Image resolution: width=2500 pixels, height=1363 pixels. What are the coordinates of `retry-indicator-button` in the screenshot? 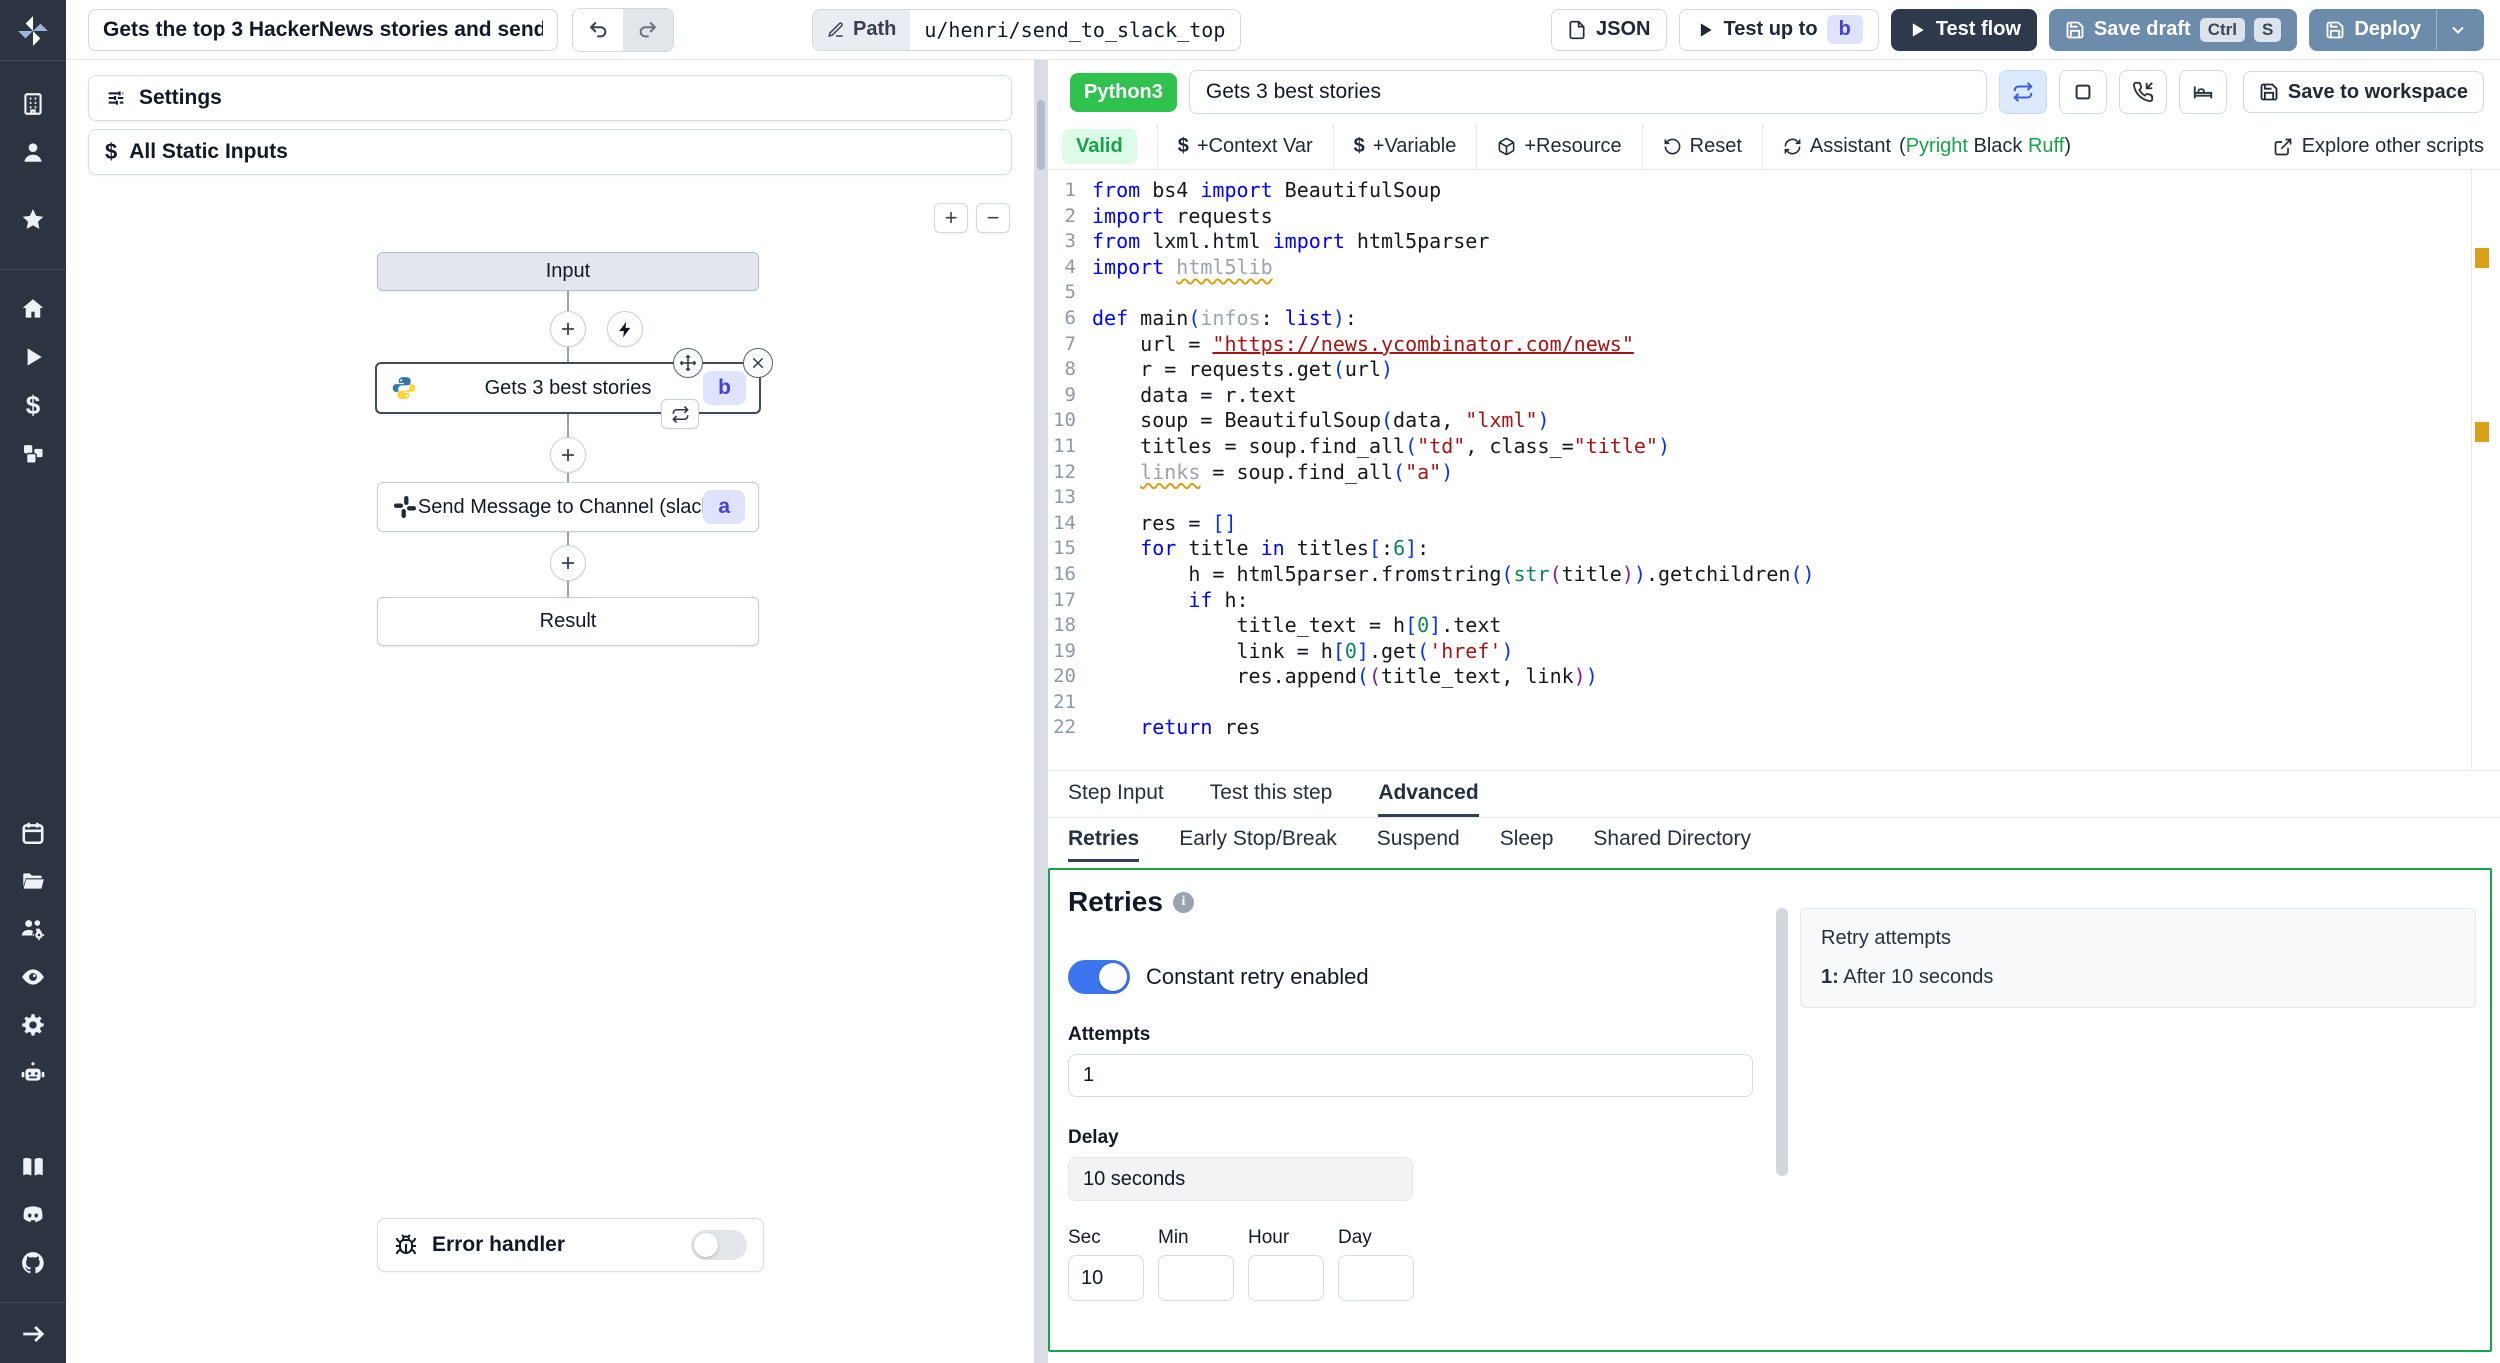 It's located at (680, 414).